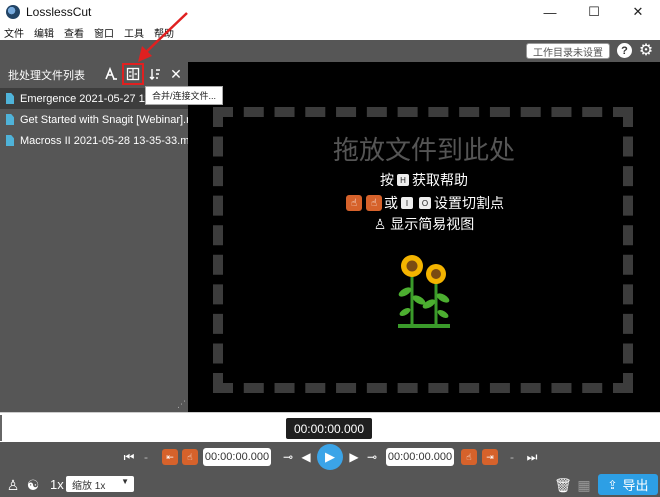 The image size is (660, 497). I want to click on menu-help: 帮助, so click(164, 32).